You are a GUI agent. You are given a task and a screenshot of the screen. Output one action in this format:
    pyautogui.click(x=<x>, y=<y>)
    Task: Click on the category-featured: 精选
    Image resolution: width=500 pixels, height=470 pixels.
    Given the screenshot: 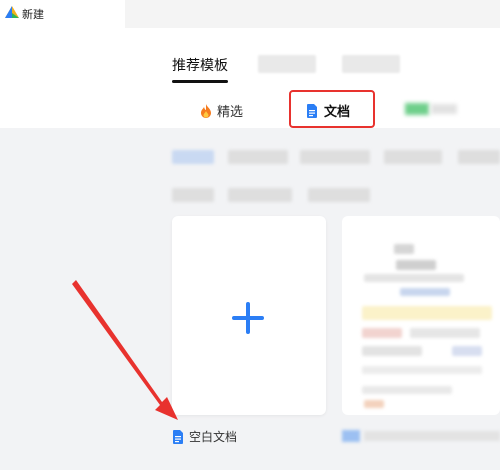 What is the action you would take?
    pyautogui.click(x=221, y=110)
    